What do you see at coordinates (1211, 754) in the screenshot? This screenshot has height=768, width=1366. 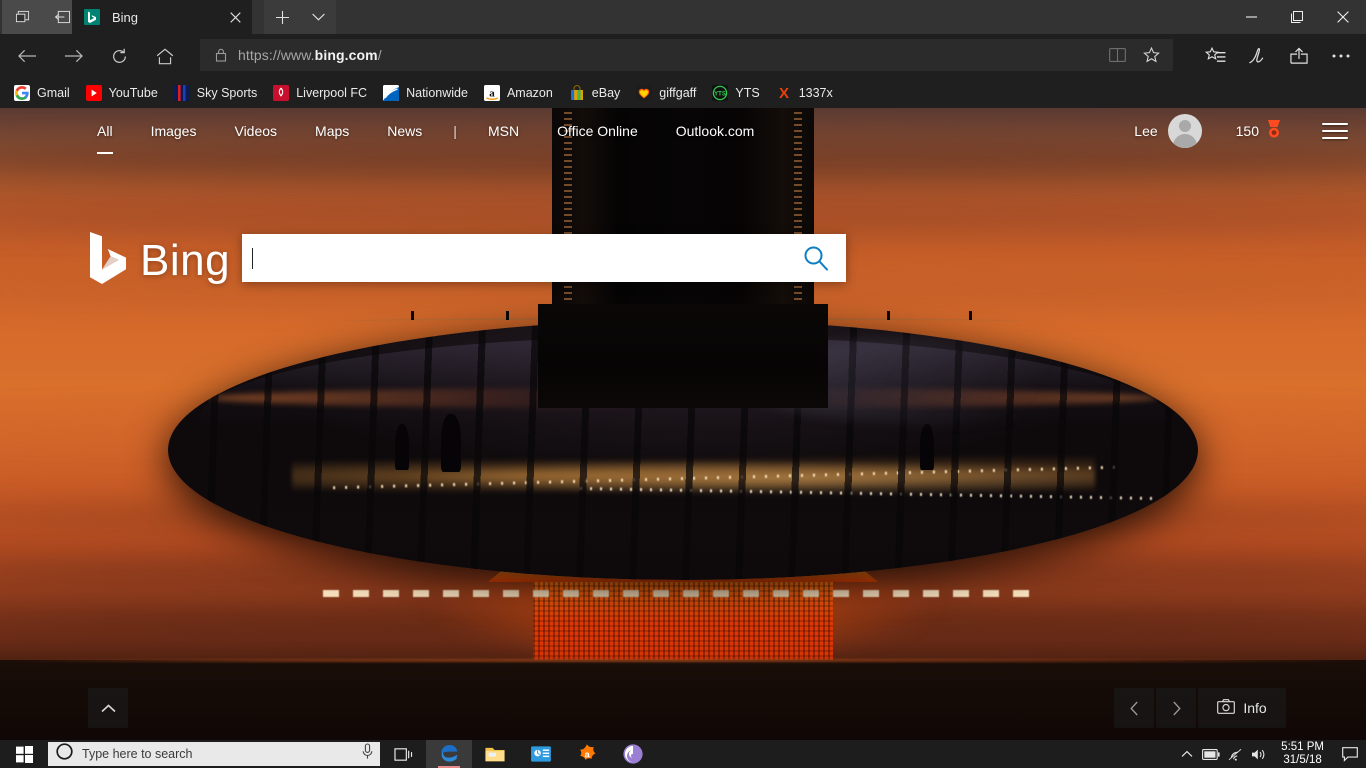 I see `battery-icon` at bounding box center [1211, 754].